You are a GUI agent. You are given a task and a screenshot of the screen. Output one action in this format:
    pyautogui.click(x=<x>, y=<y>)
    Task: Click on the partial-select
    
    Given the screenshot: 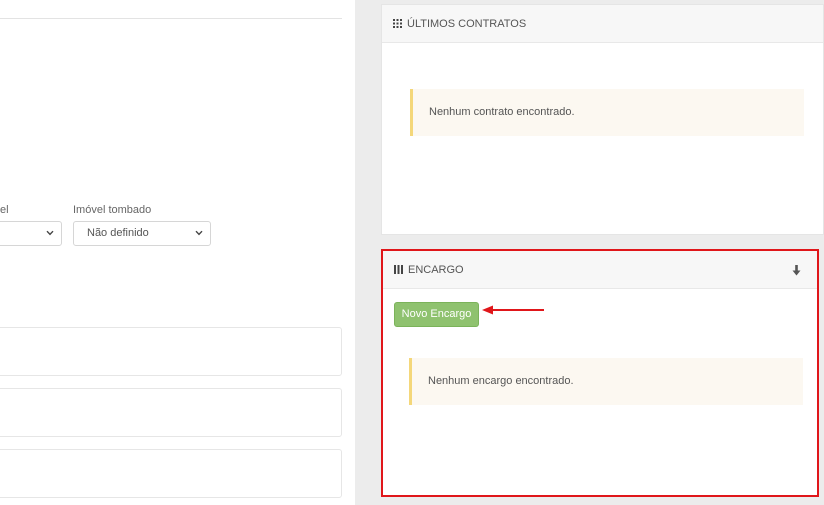 What is the action you would take?
    pyautogui.click(x=31, y=233)
    